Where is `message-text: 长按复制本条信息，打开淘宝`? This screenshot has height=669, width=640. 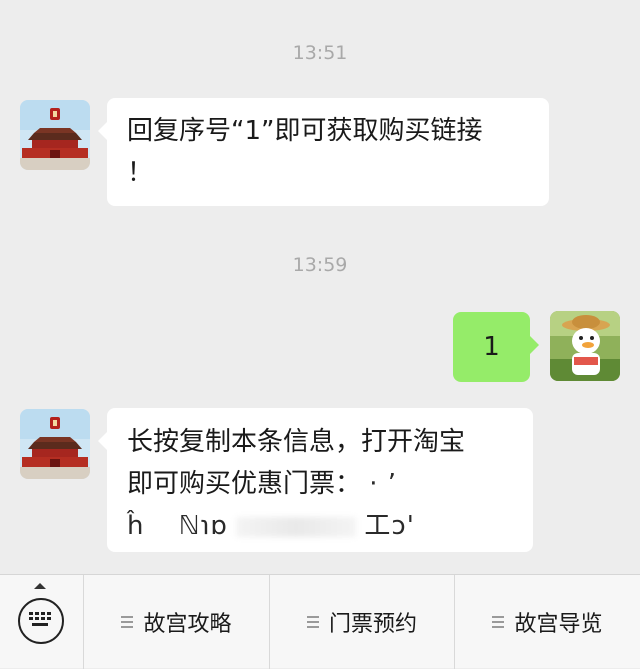
message-text: 长按复制本条信息，打开淘宝 is located at coordinates (296, 442).